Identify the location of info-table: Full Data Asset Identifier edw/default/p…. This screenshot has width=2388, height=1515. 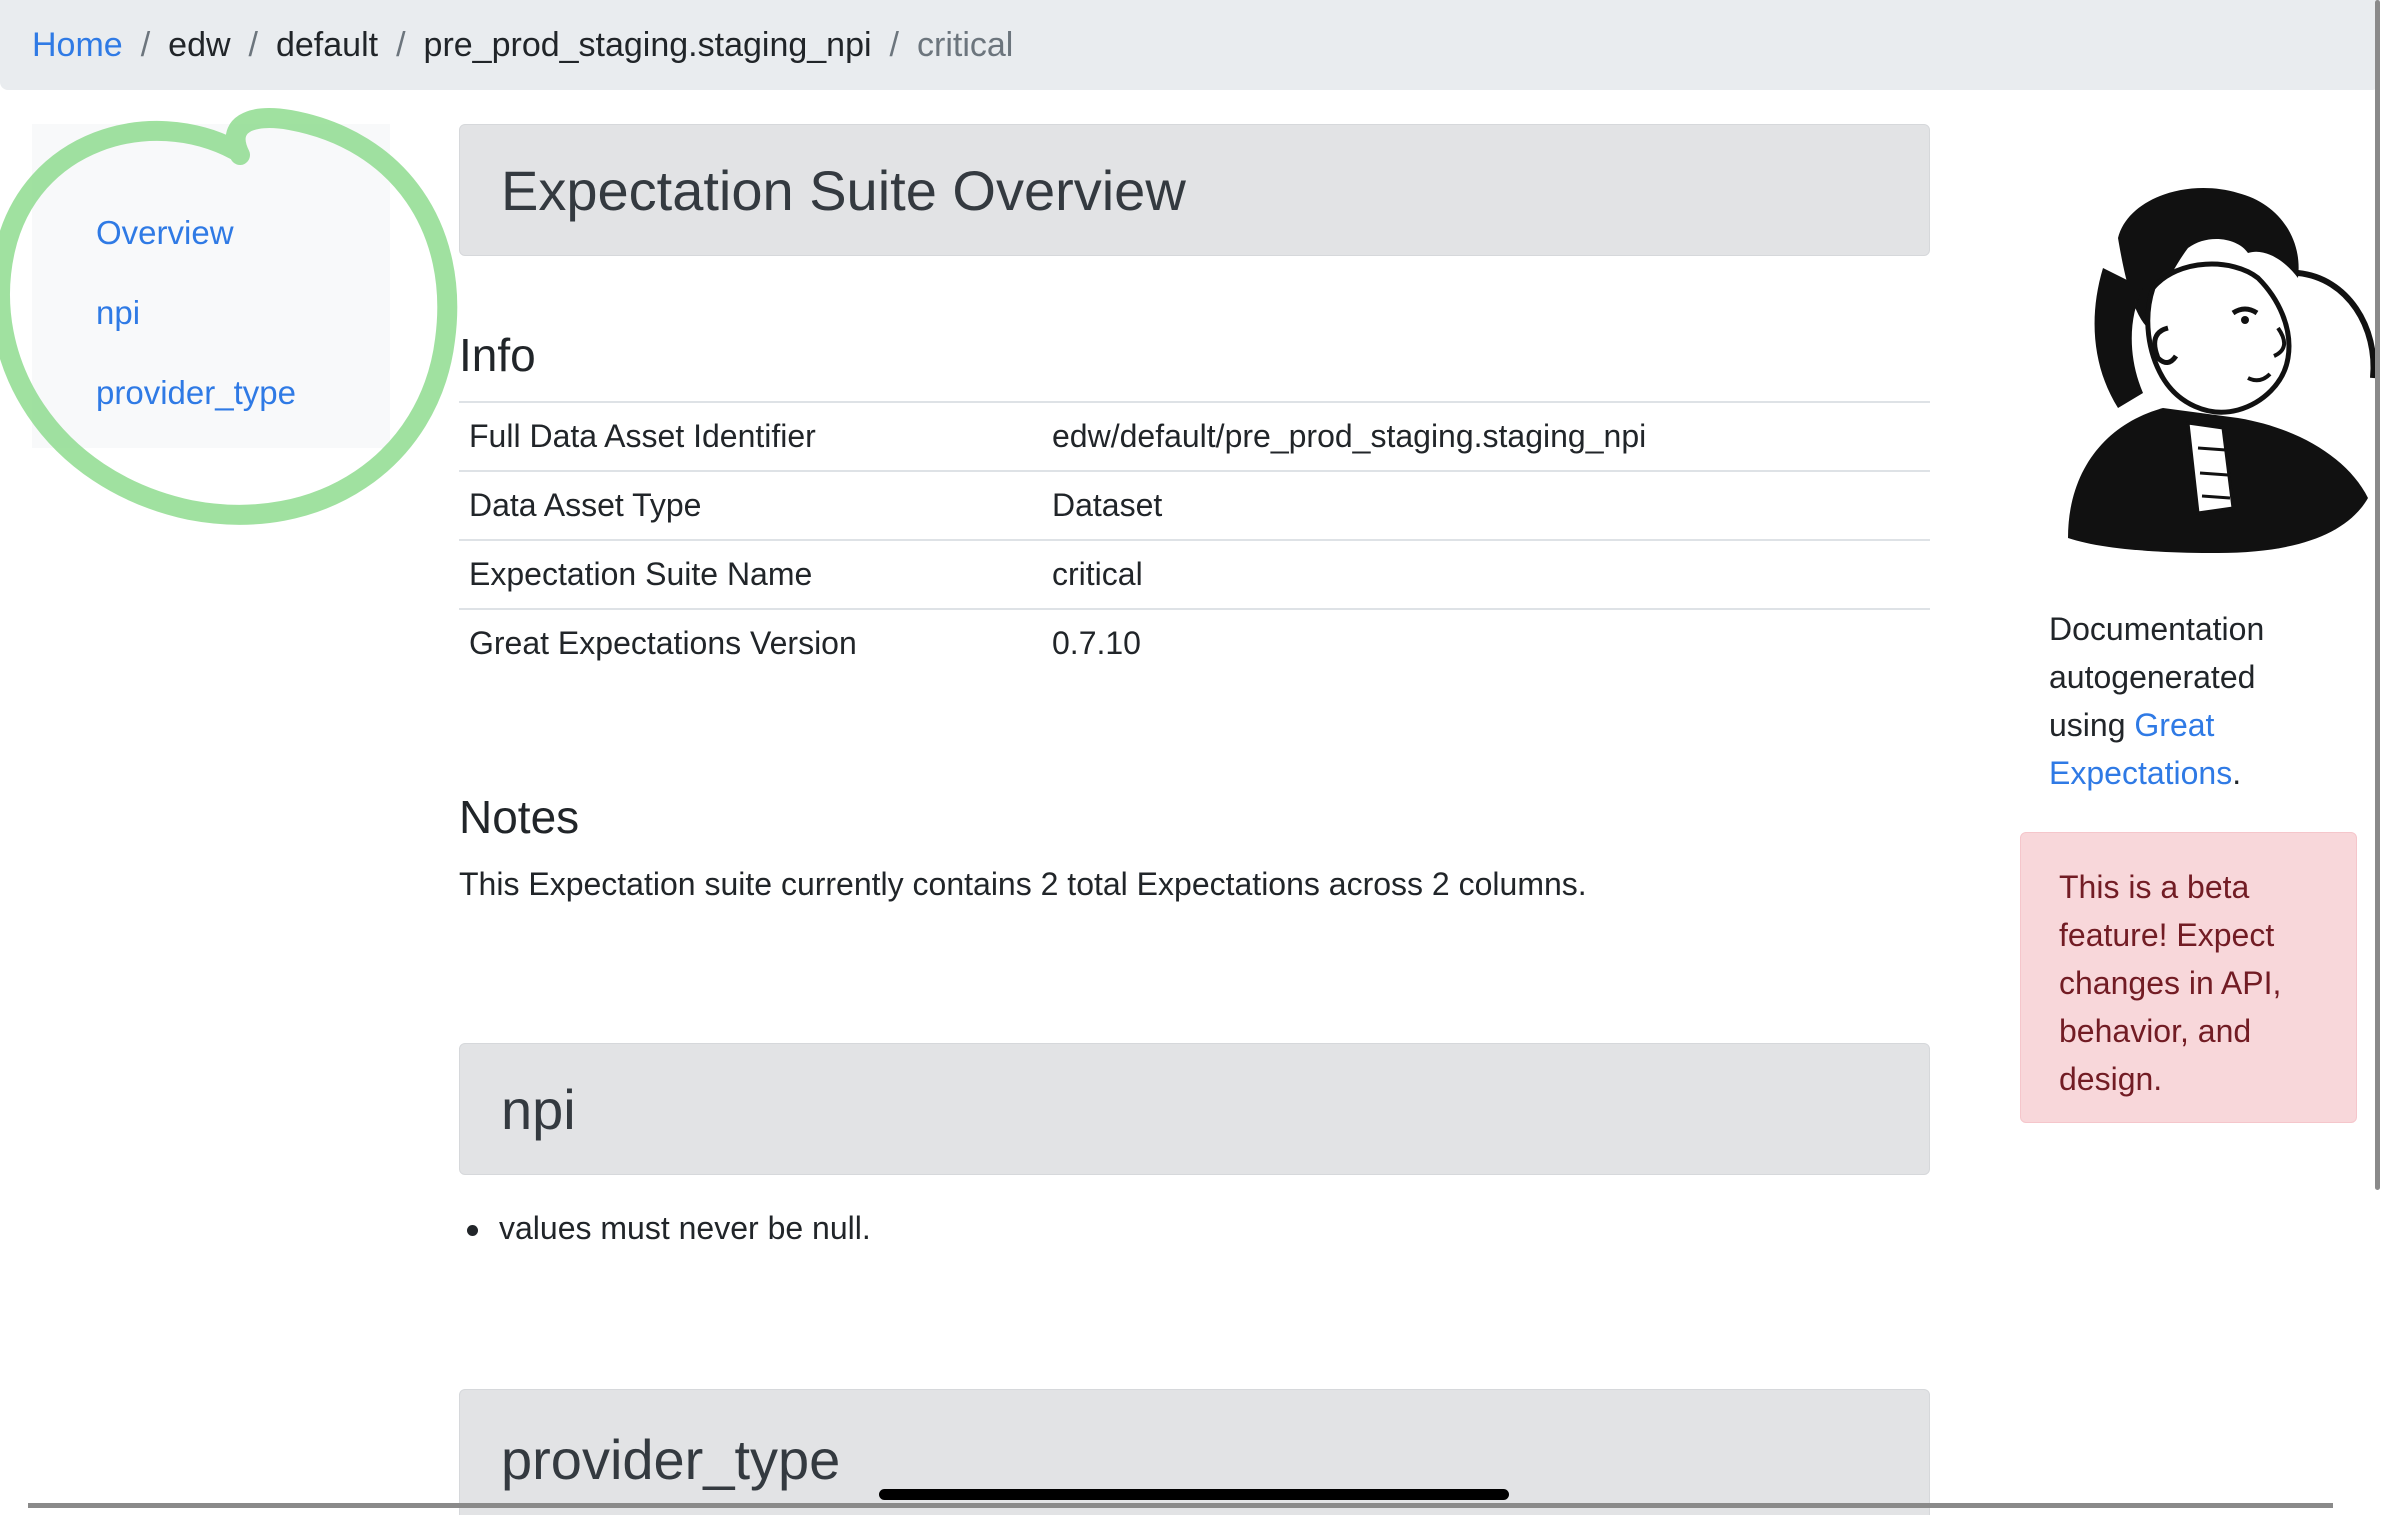
(1194, 539).